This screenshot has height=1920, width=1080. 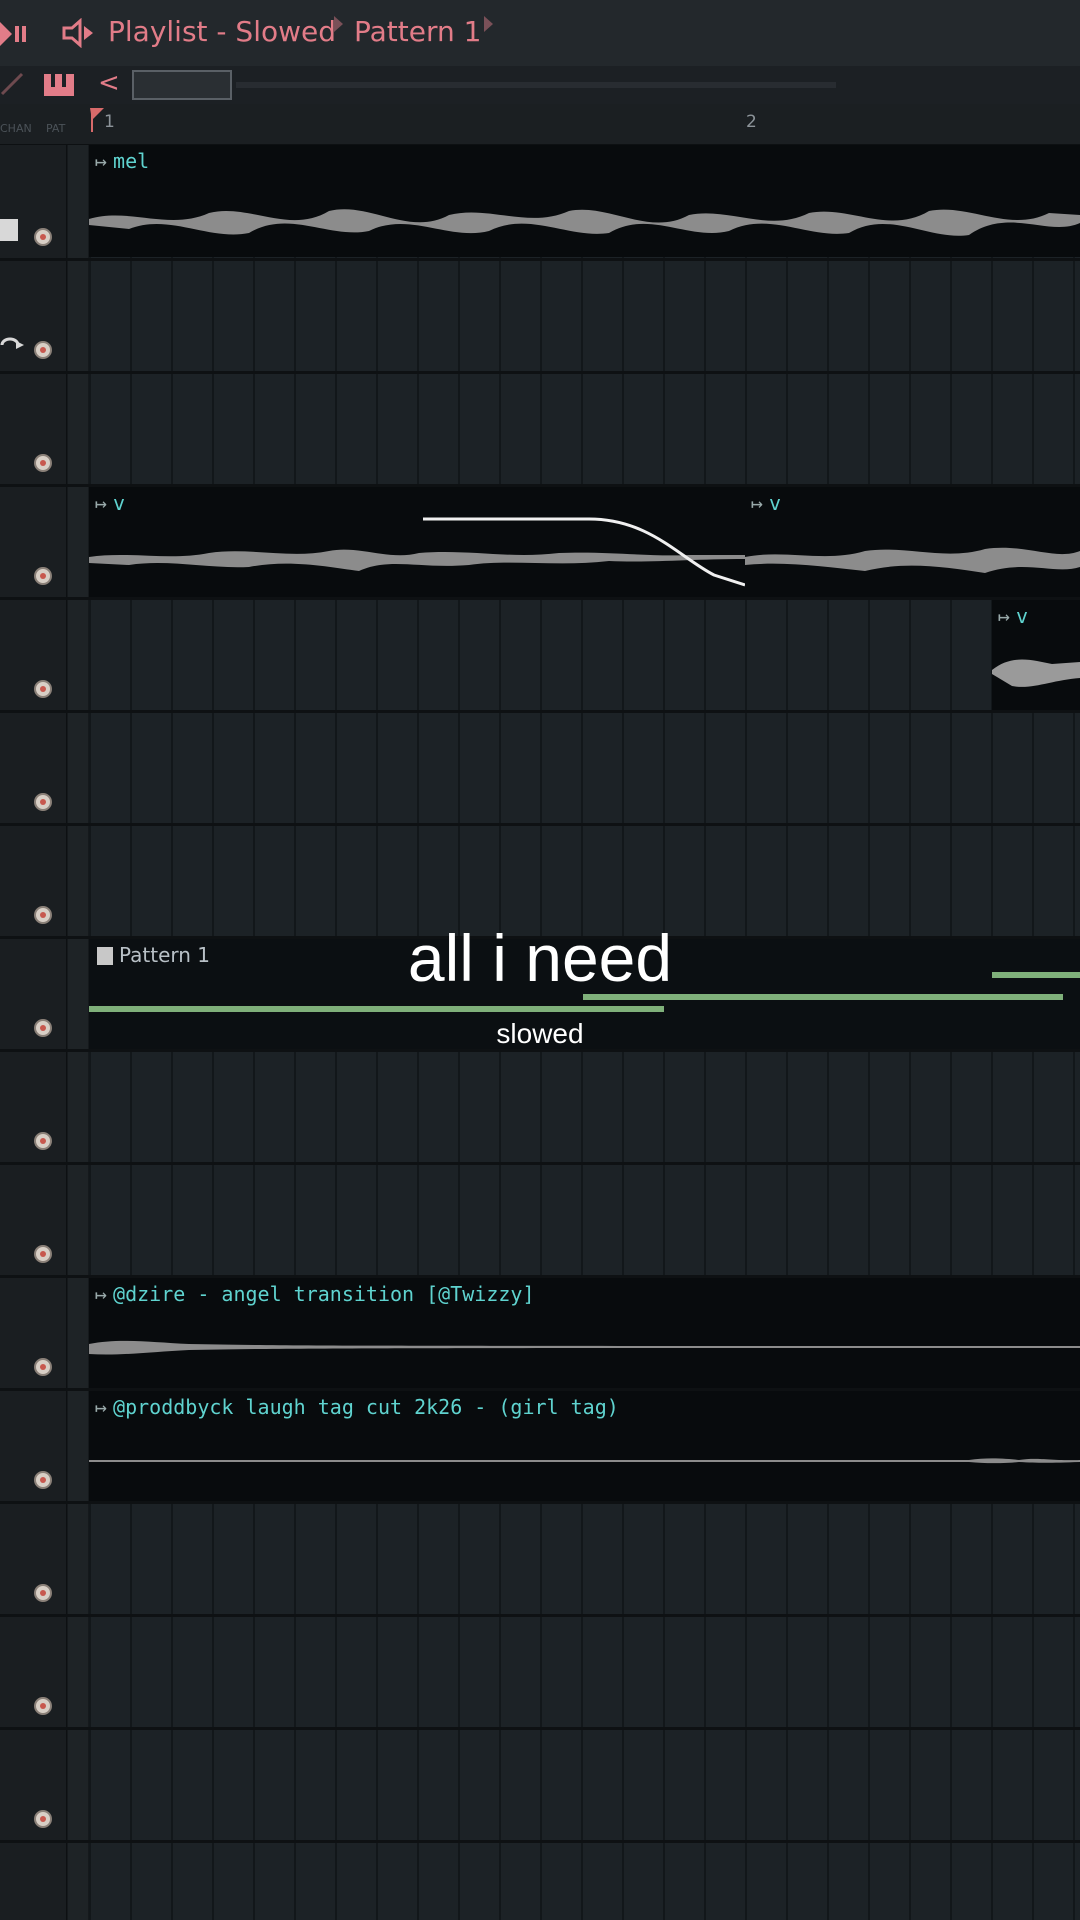 What do you see at coordinates (417, 32) in the screenshot?
I see `pattern-selector: Pattern 1` at bounding box center [417, 32].